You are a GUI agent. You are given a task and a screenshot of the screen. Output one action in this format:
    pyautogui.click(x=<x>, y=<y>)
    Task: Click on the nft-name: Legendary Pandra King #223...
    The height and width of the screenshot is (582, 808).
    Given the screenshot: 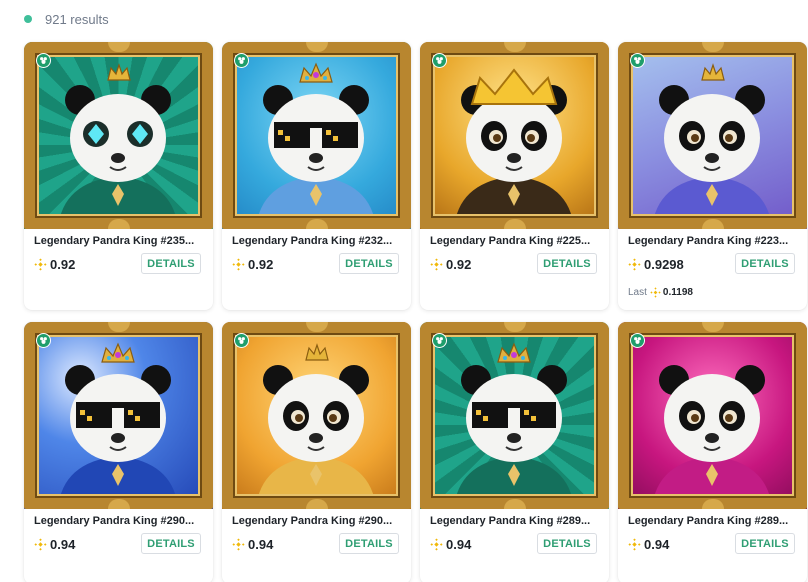 What is the action you would take?
    pyautogui.click(x=713, y=241)
    